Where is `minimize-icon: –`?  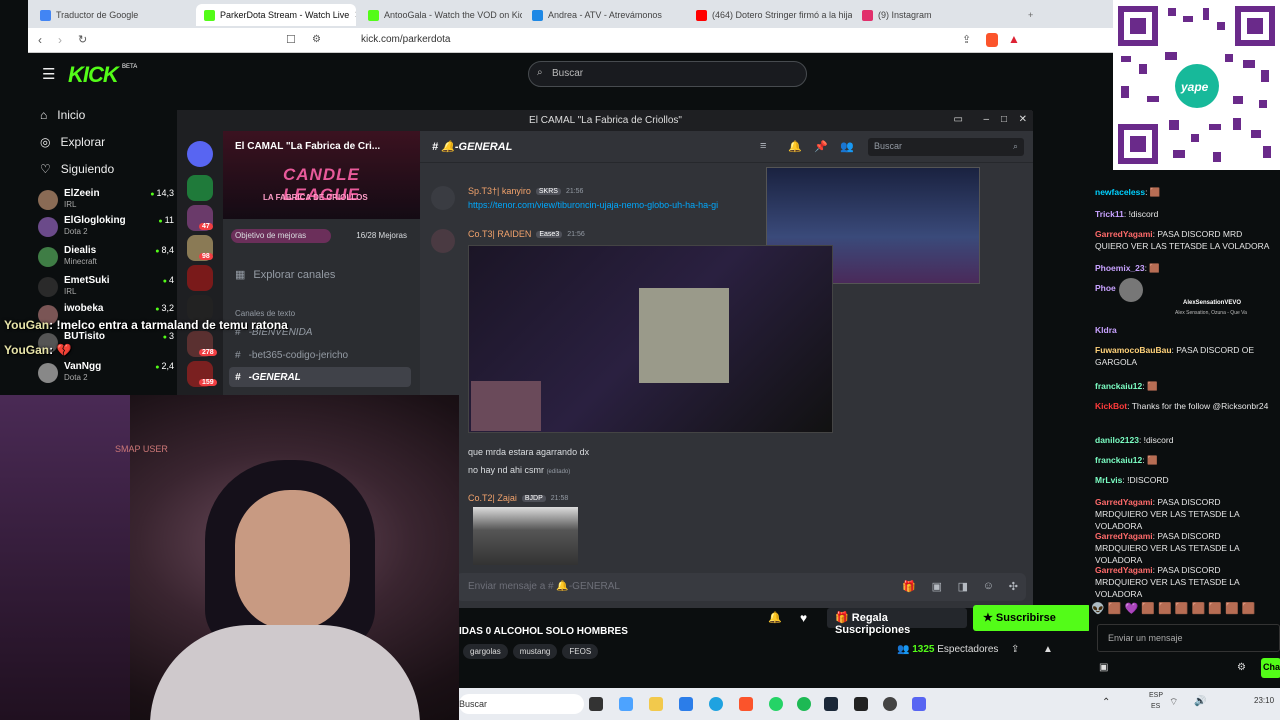
minimize-icon: – is located at coordinates (986, 119).